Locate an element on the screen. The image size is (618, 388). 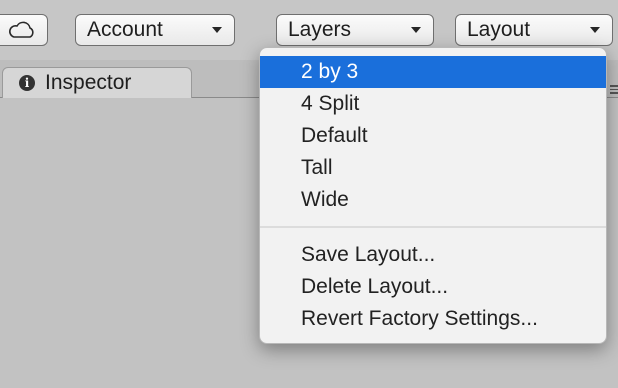
account-dropdown: Account is located at coordinates (155, 30).